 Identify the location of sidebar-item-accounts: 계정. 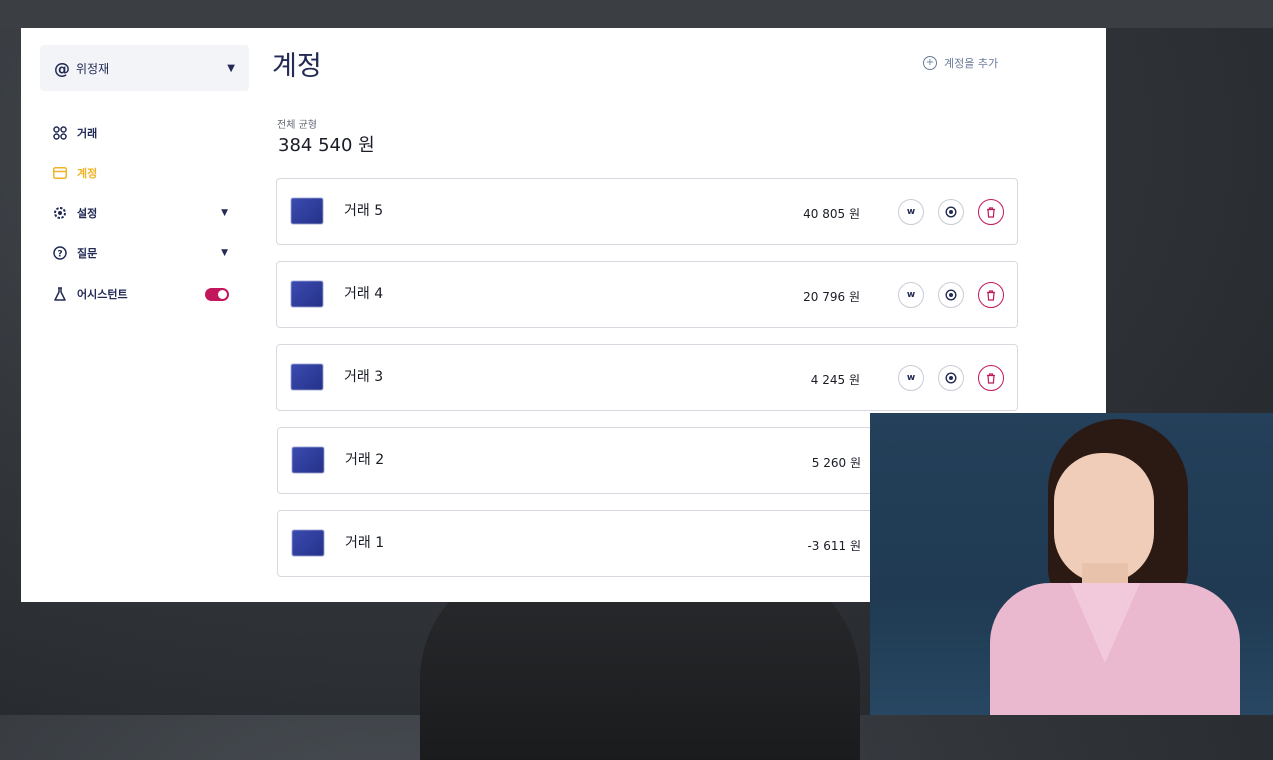
(142, 173).